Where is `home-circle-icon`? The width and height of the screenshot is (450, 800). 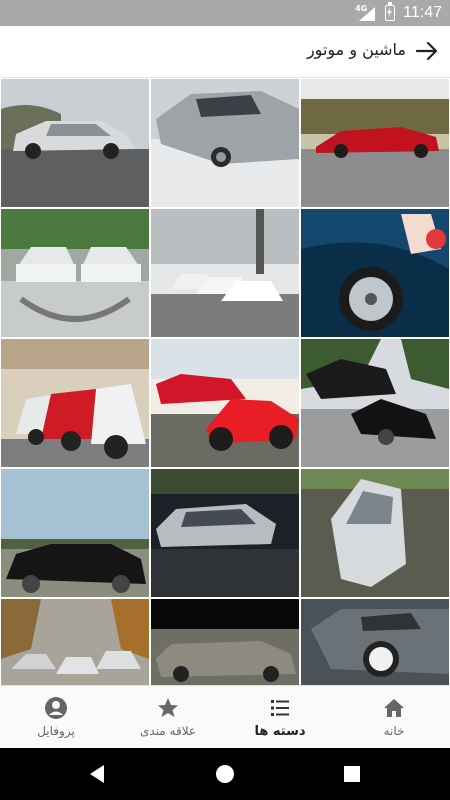
home-circle-icon is located at coordinates (225, 774).